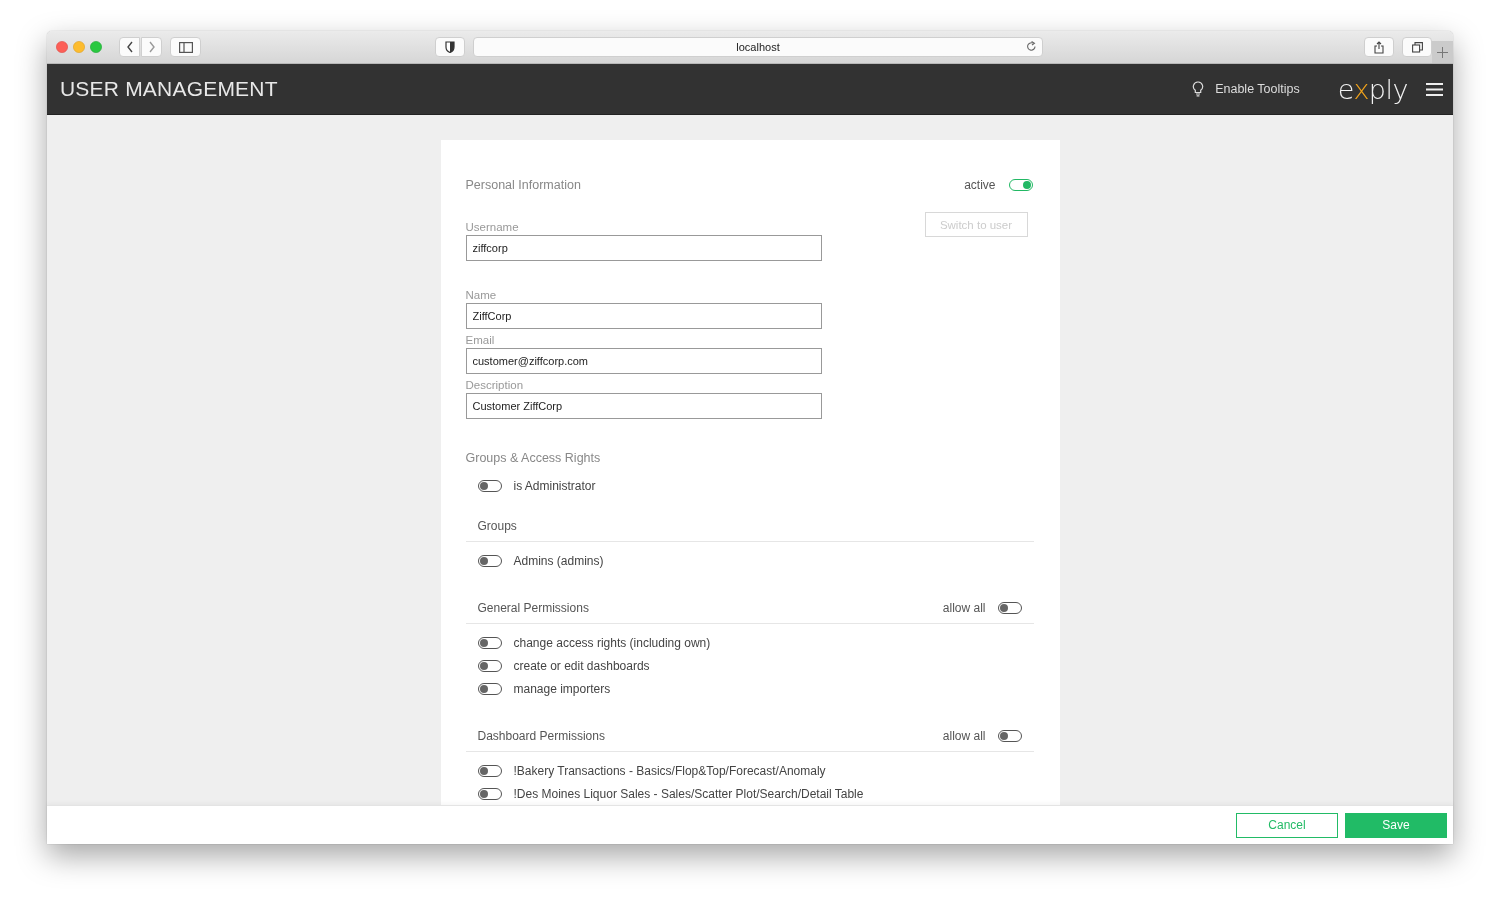  I want to click on menu-icon, so click(1434, 89).